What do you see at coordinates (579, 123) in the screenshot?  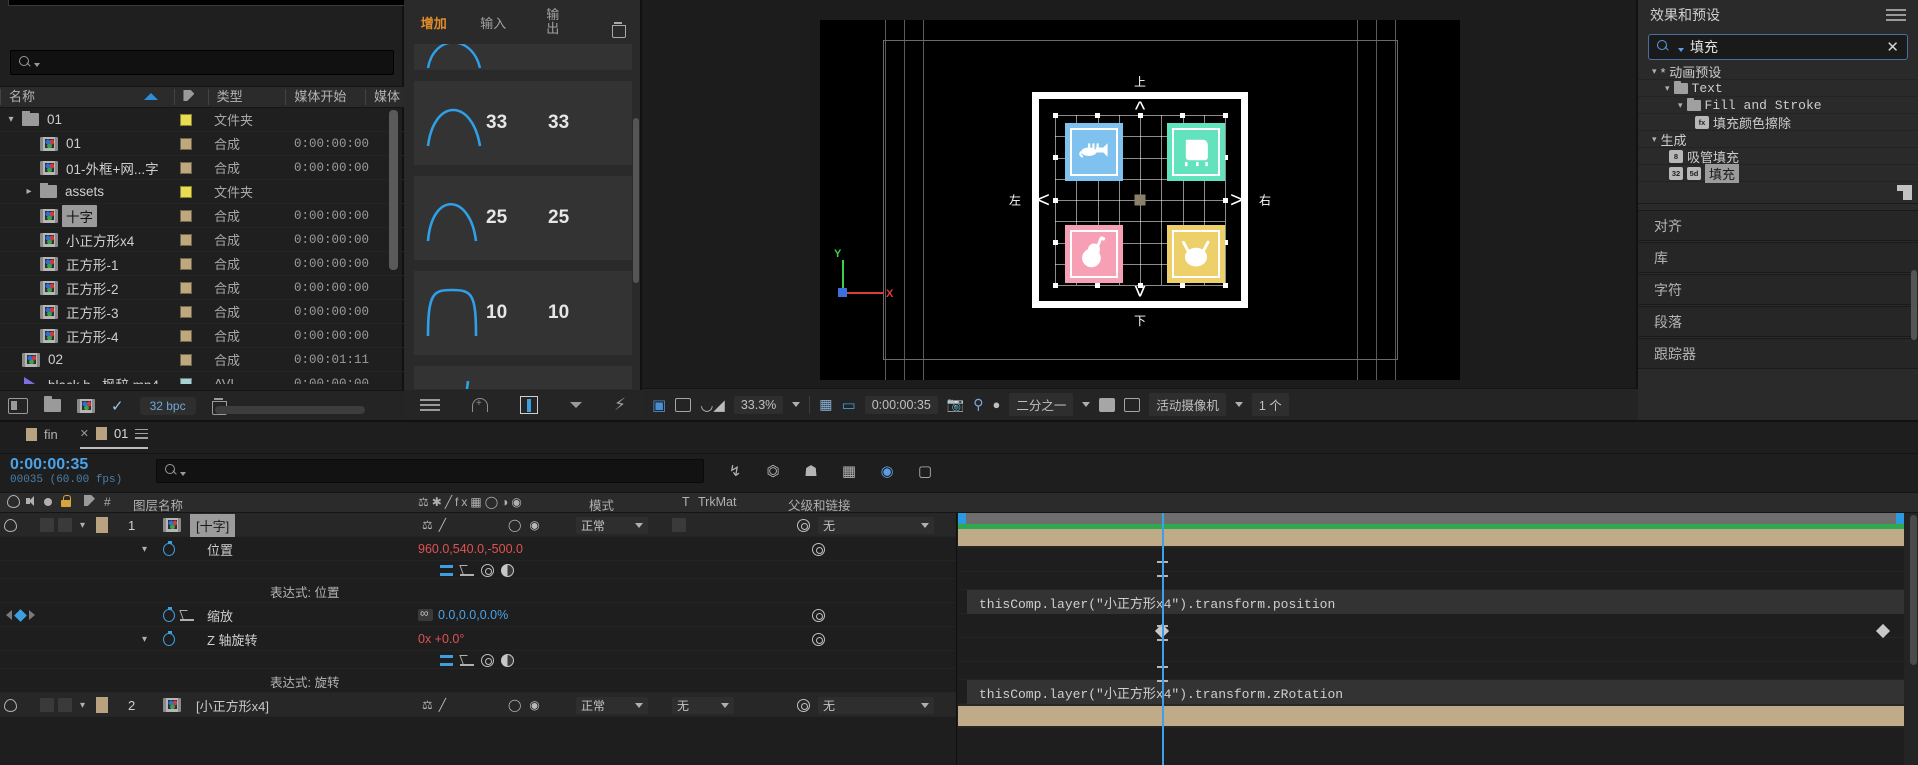 I see `ease-influence-out: 33` at bounding box center [579, 123].